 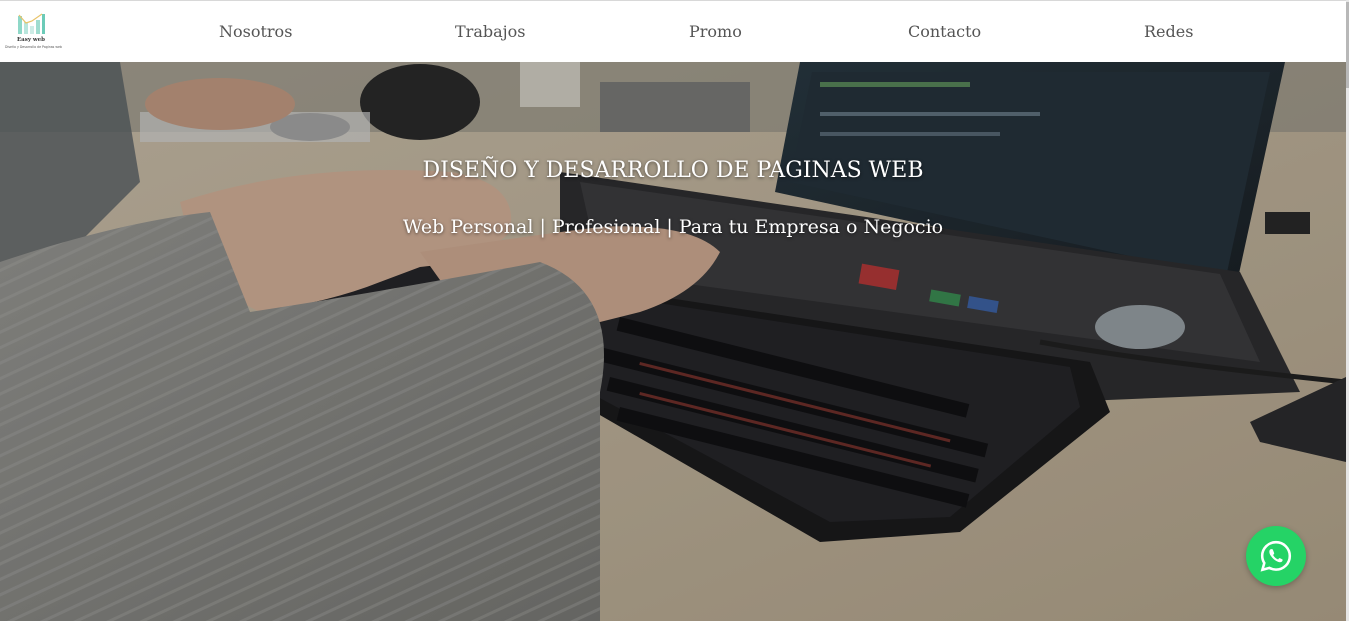 I want to click on whatsapp-button, so click(x=1276, y=556).